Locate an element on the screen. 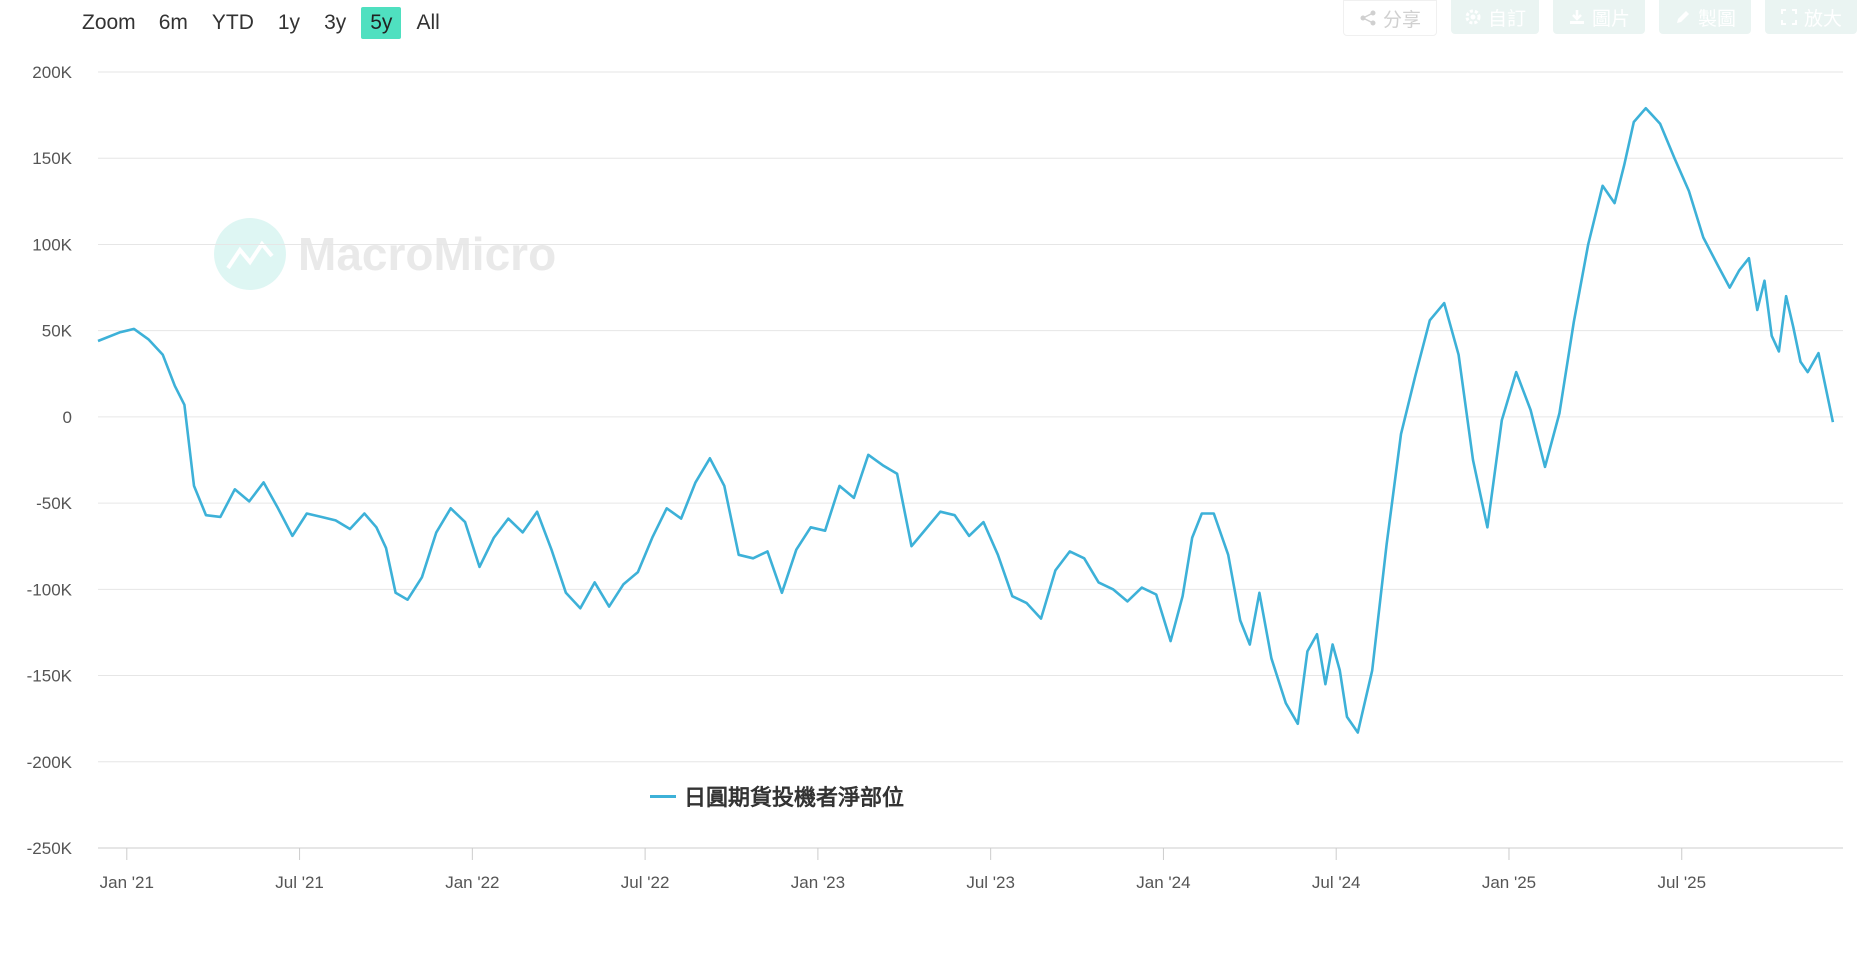 The height and width of the screenshot is (972, 1861). x-tick-label: Jul '23 is located at coordinates (990, 882).